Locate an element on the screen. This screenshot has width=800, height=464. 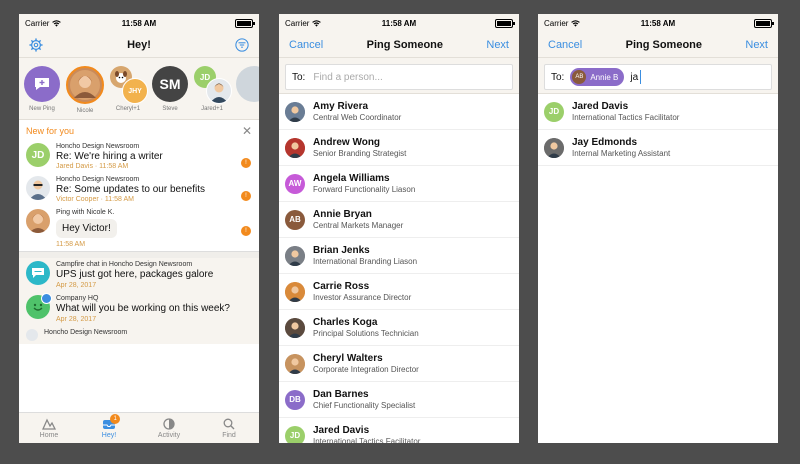
person-title: Corporate Integration Director is located at coordinates (366, 369).